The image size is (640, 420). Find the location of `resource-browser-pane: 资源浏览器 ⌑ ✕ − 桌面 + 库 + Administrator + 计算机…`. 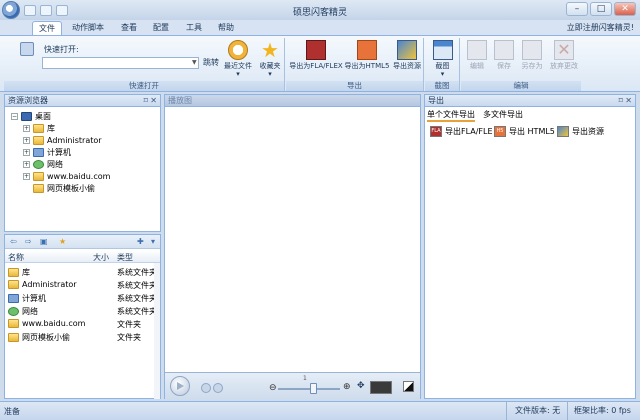

resource-browser-pane: 资源浏览器 ⌑ ✕ − 桌面 + 库 + Administrator + 计算机… is located at coordinates (82, 163).